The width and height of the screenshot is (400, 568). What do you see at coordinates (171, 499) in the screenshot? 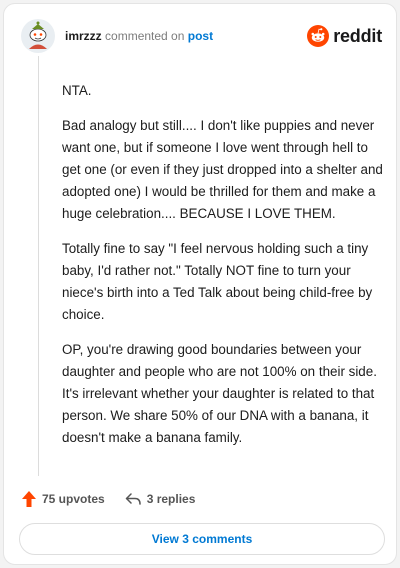
I see `reply-count: 3 replies` at bounding box center [171, 499].